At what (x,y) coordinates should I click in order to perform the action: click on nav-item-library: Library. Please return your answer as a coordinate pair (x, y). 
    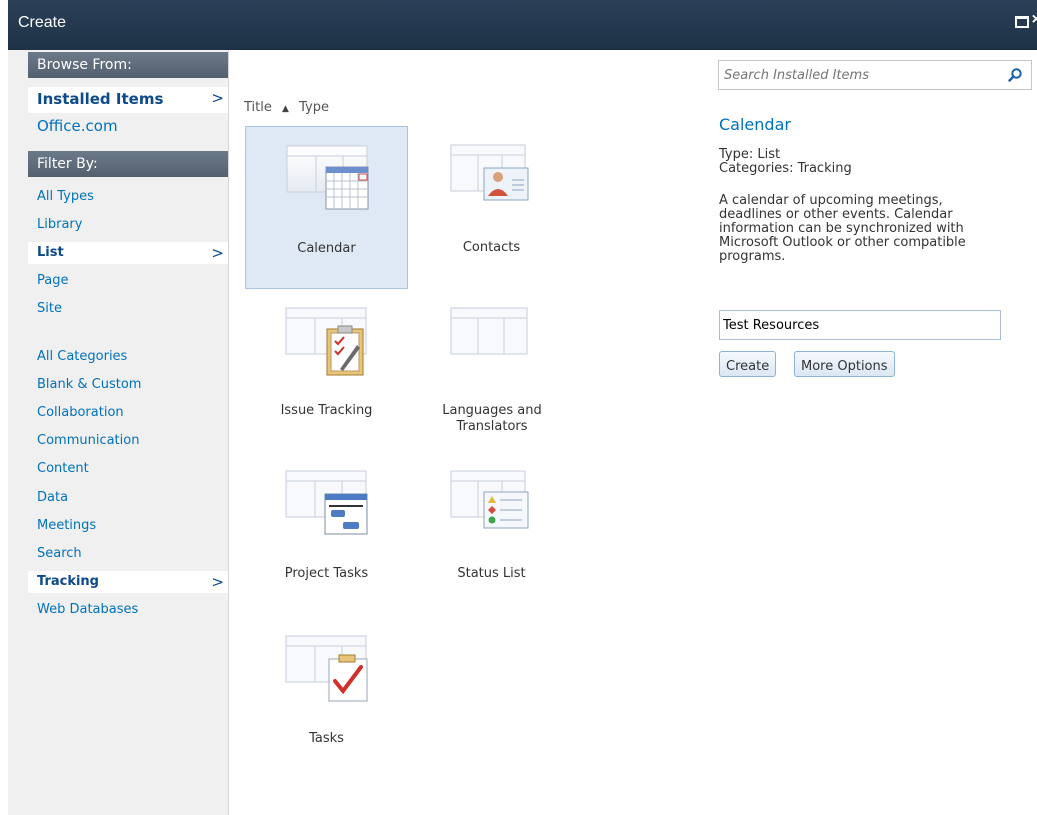
    Looking at the image, I should click on (128, 225).